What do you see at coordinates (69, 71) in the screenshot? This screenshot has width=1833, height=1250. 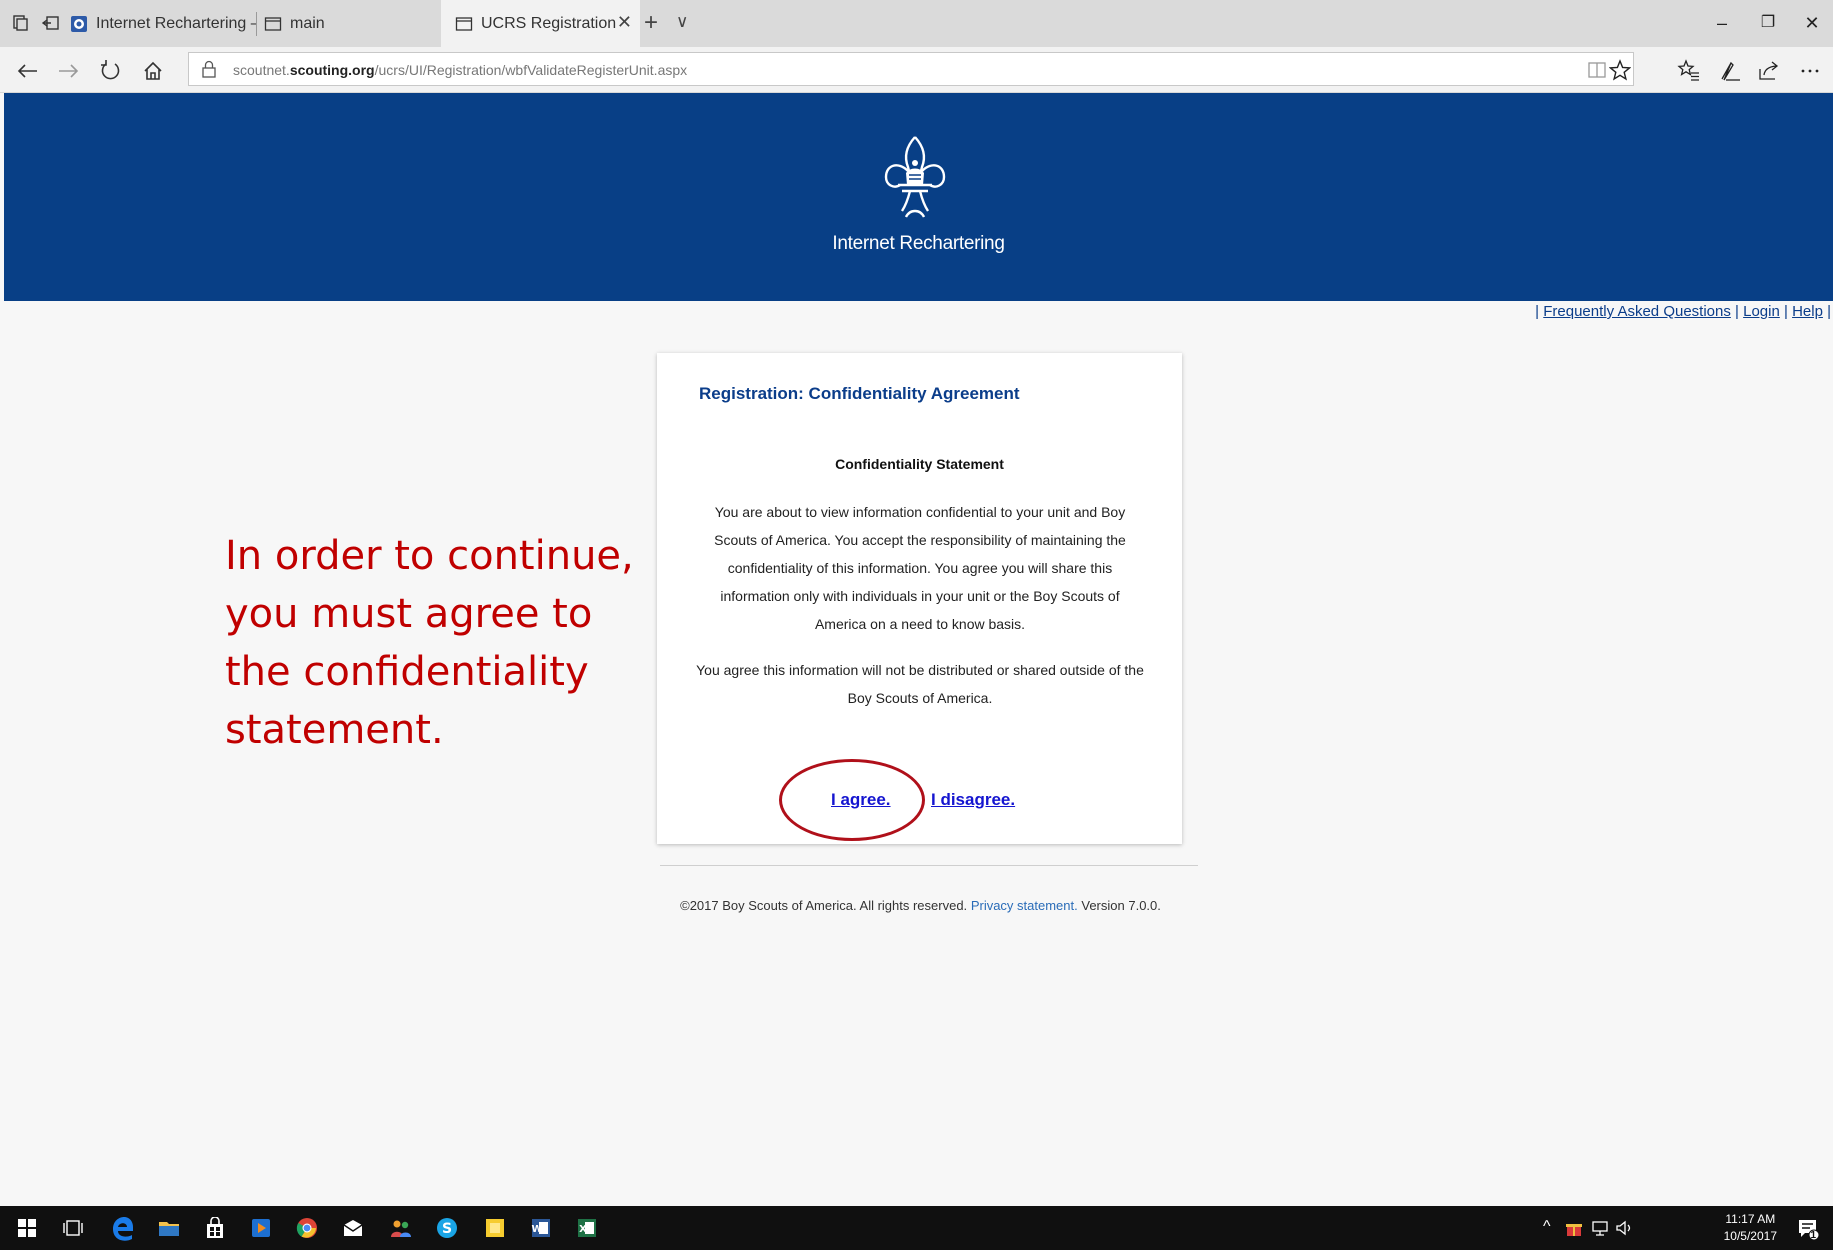 I see `forward-arrow-icon` at bounding box center [69, 71].